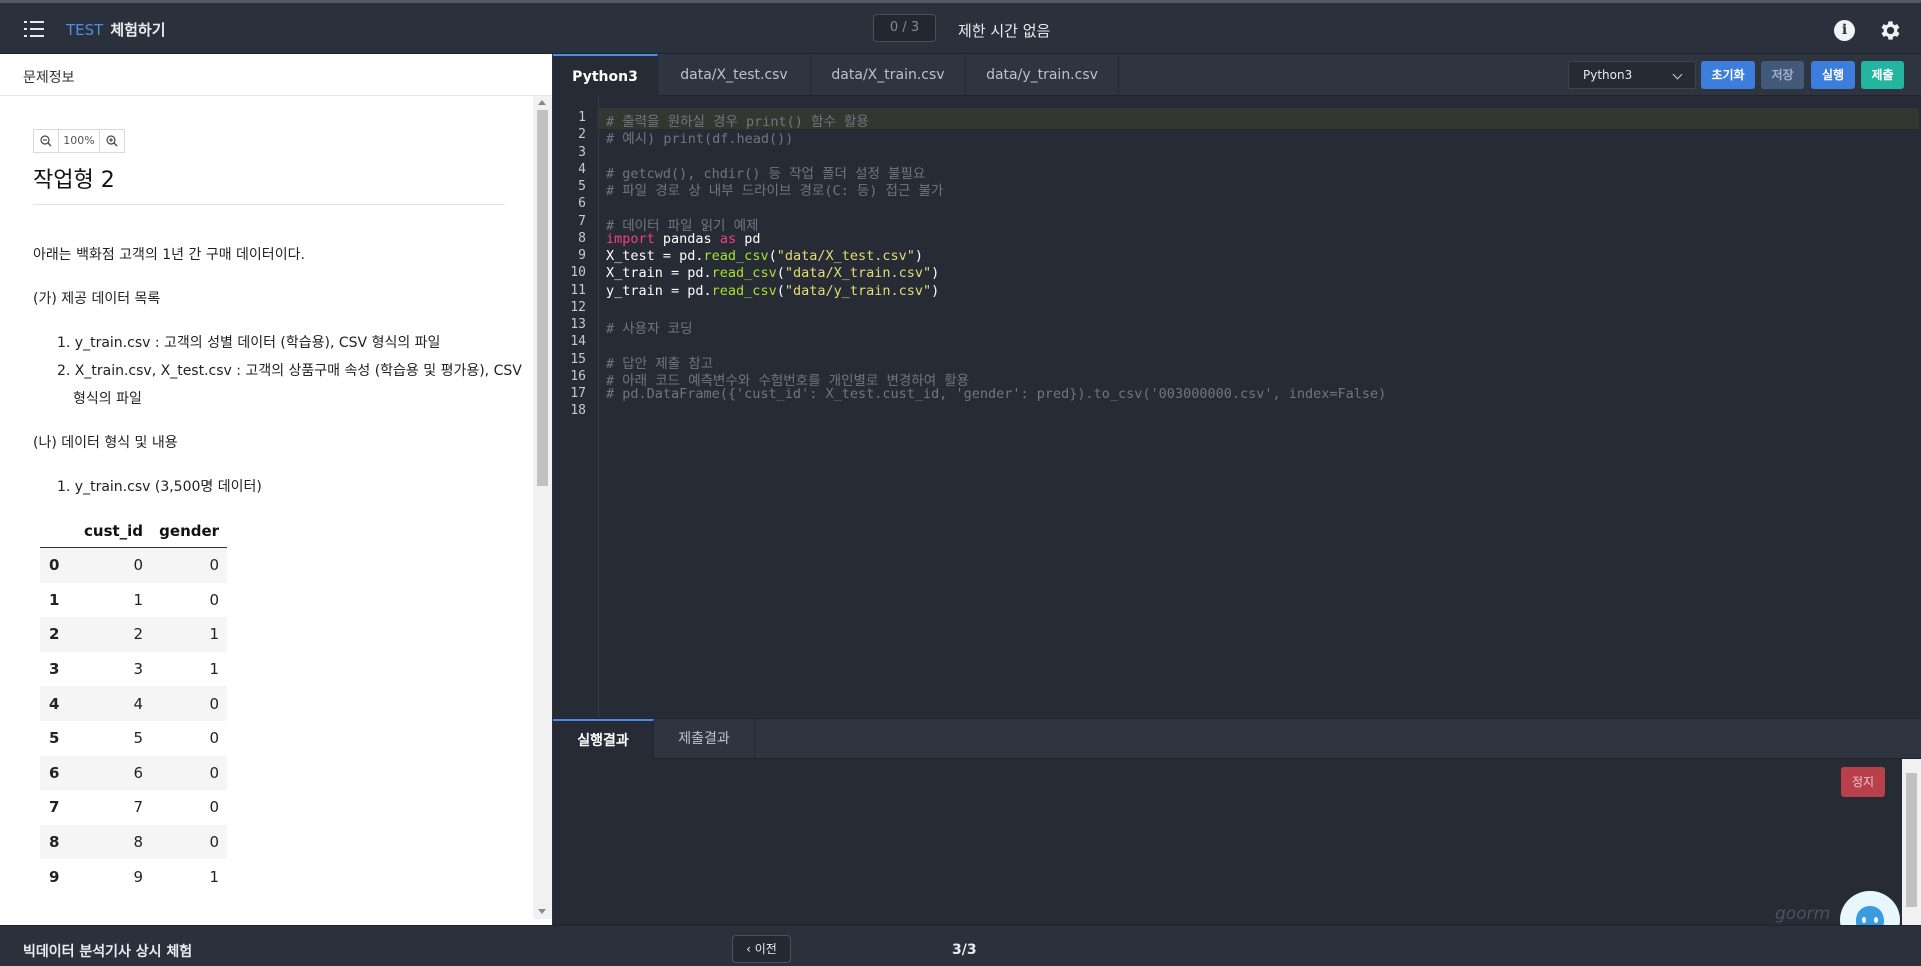 This screenshot has width=1921, height=966. What do you see at coordinates (603, 739) in the screenshot?
I see `tab-run-result: 실행결과` at bounding box center [603, 739].